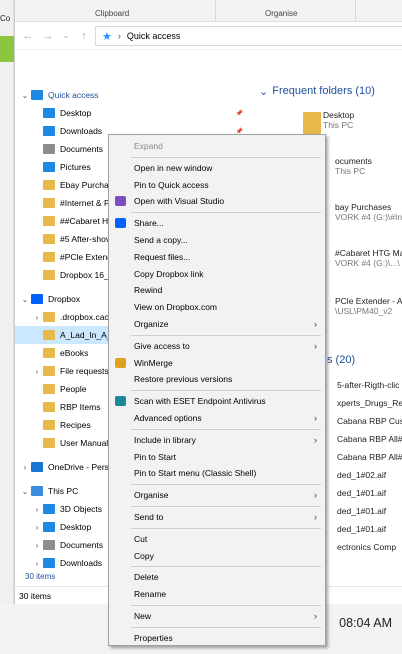 The image size is (402, 654). Describe the element at coordinates (165, 439) in the screenshot. I see `menu-item-label: Include in library` at that location.